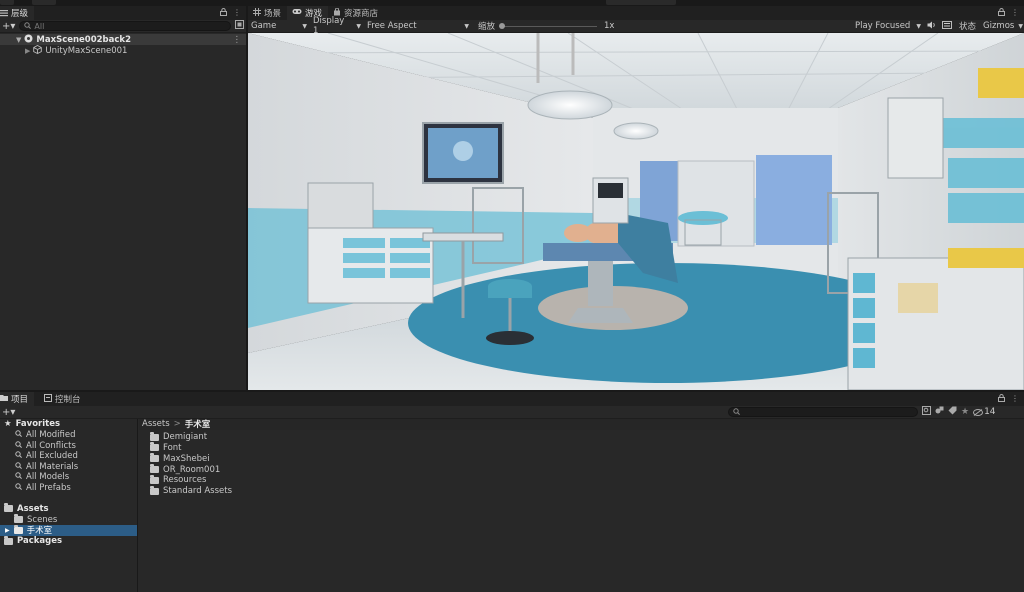 This screenshot has width=1024, height=592. Describe the element at coordinates (42, 519) in the screenshot. I see `asset-tree-label: Scenes` at that location.